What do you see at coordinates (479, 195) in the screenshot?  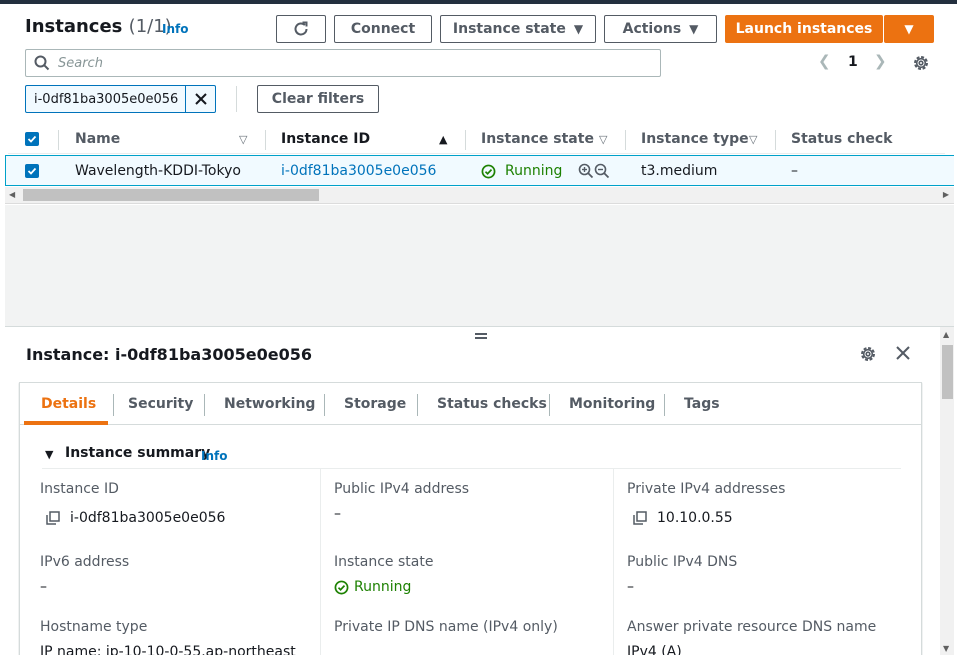 I see `horizontal-scrollbar: ◀ ▶` at bounding box center [479, 195].